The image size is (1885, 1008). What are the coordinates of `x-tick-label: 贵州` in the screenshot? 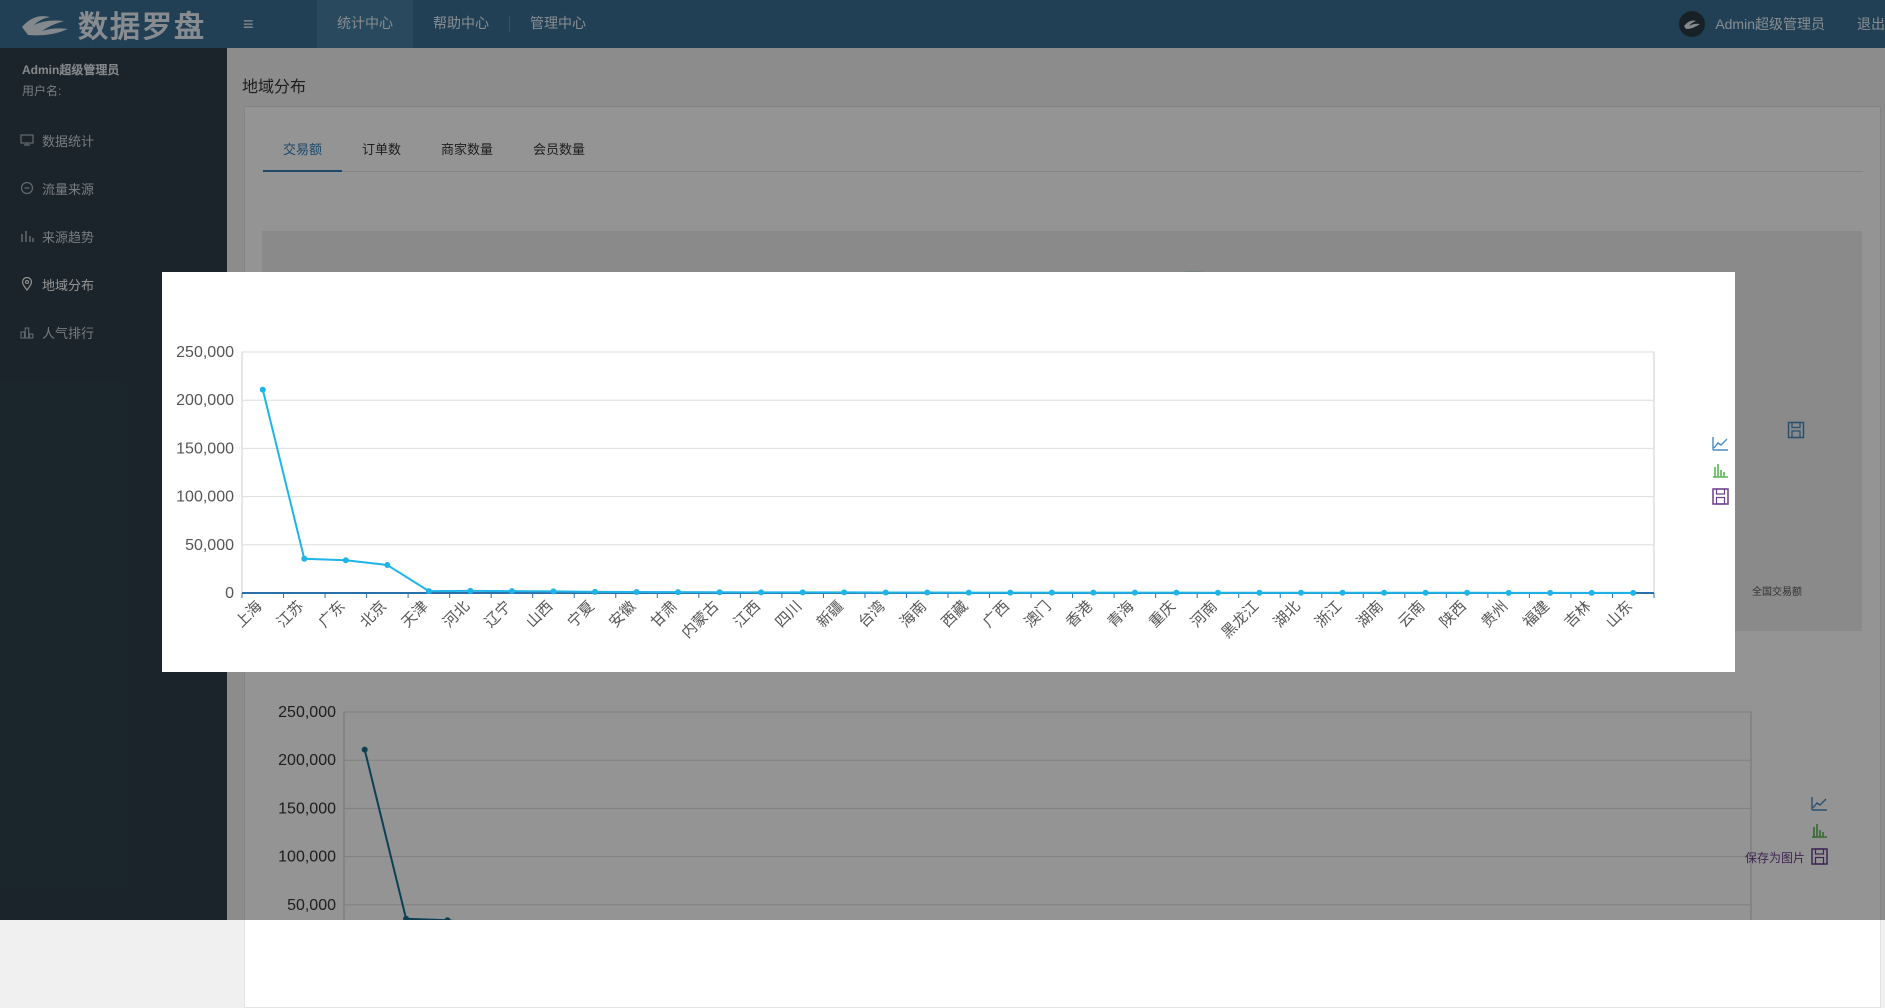 It's located at (1495, 614).